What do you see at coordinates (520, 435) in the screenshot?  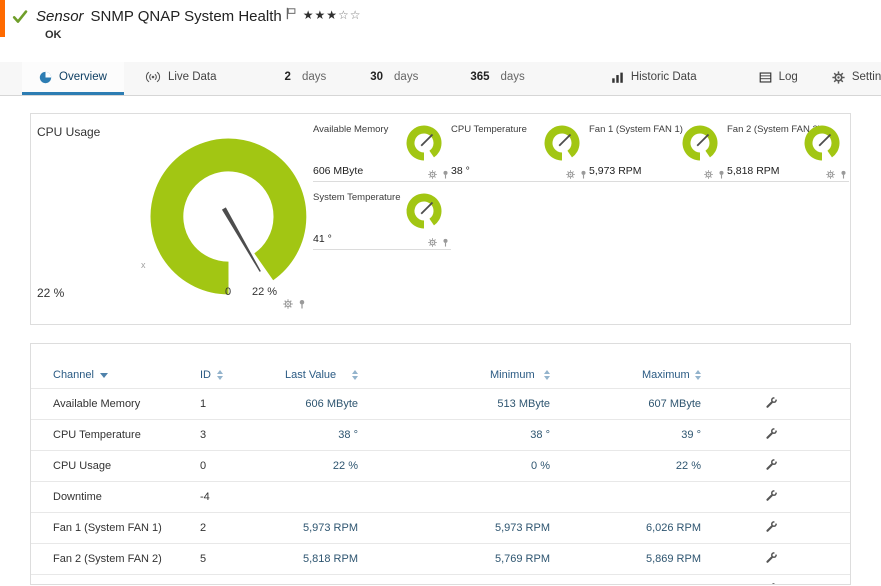 I see `minimum-value: 38 °` at bounding box center [520, 435].